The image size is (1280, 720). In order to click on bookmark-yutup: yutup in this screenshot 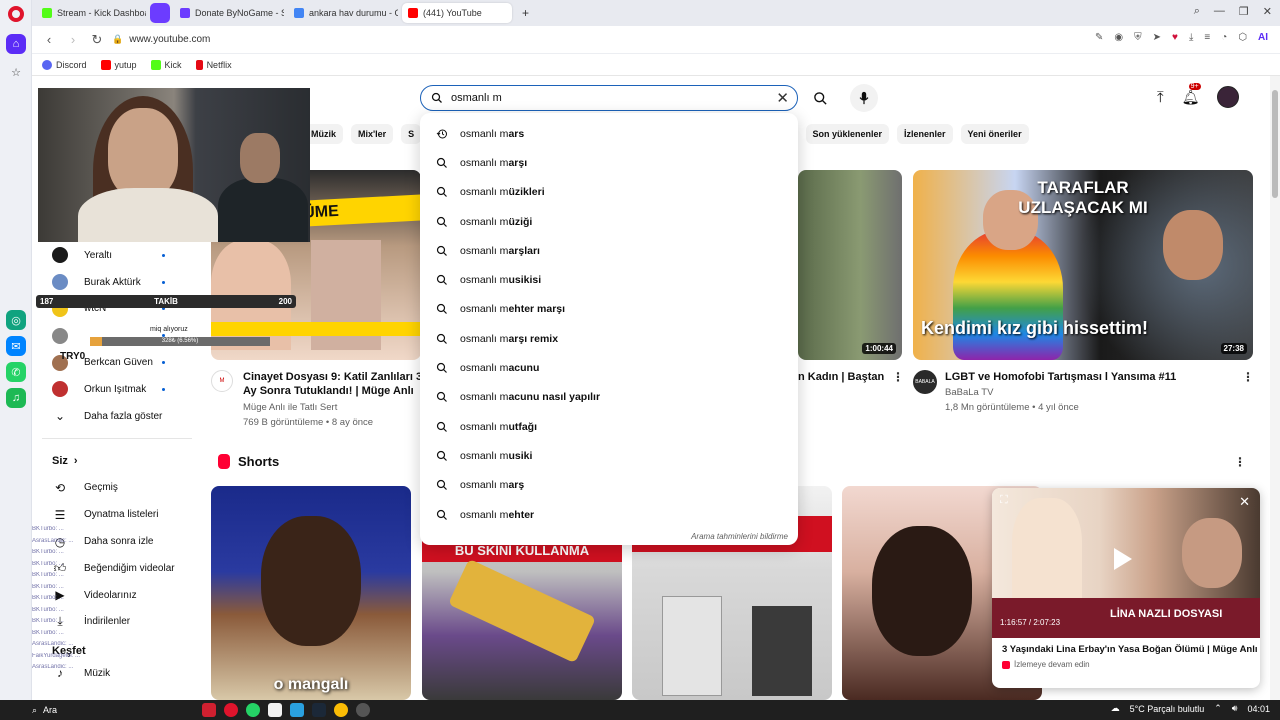, I will do `click(118, 64)`.